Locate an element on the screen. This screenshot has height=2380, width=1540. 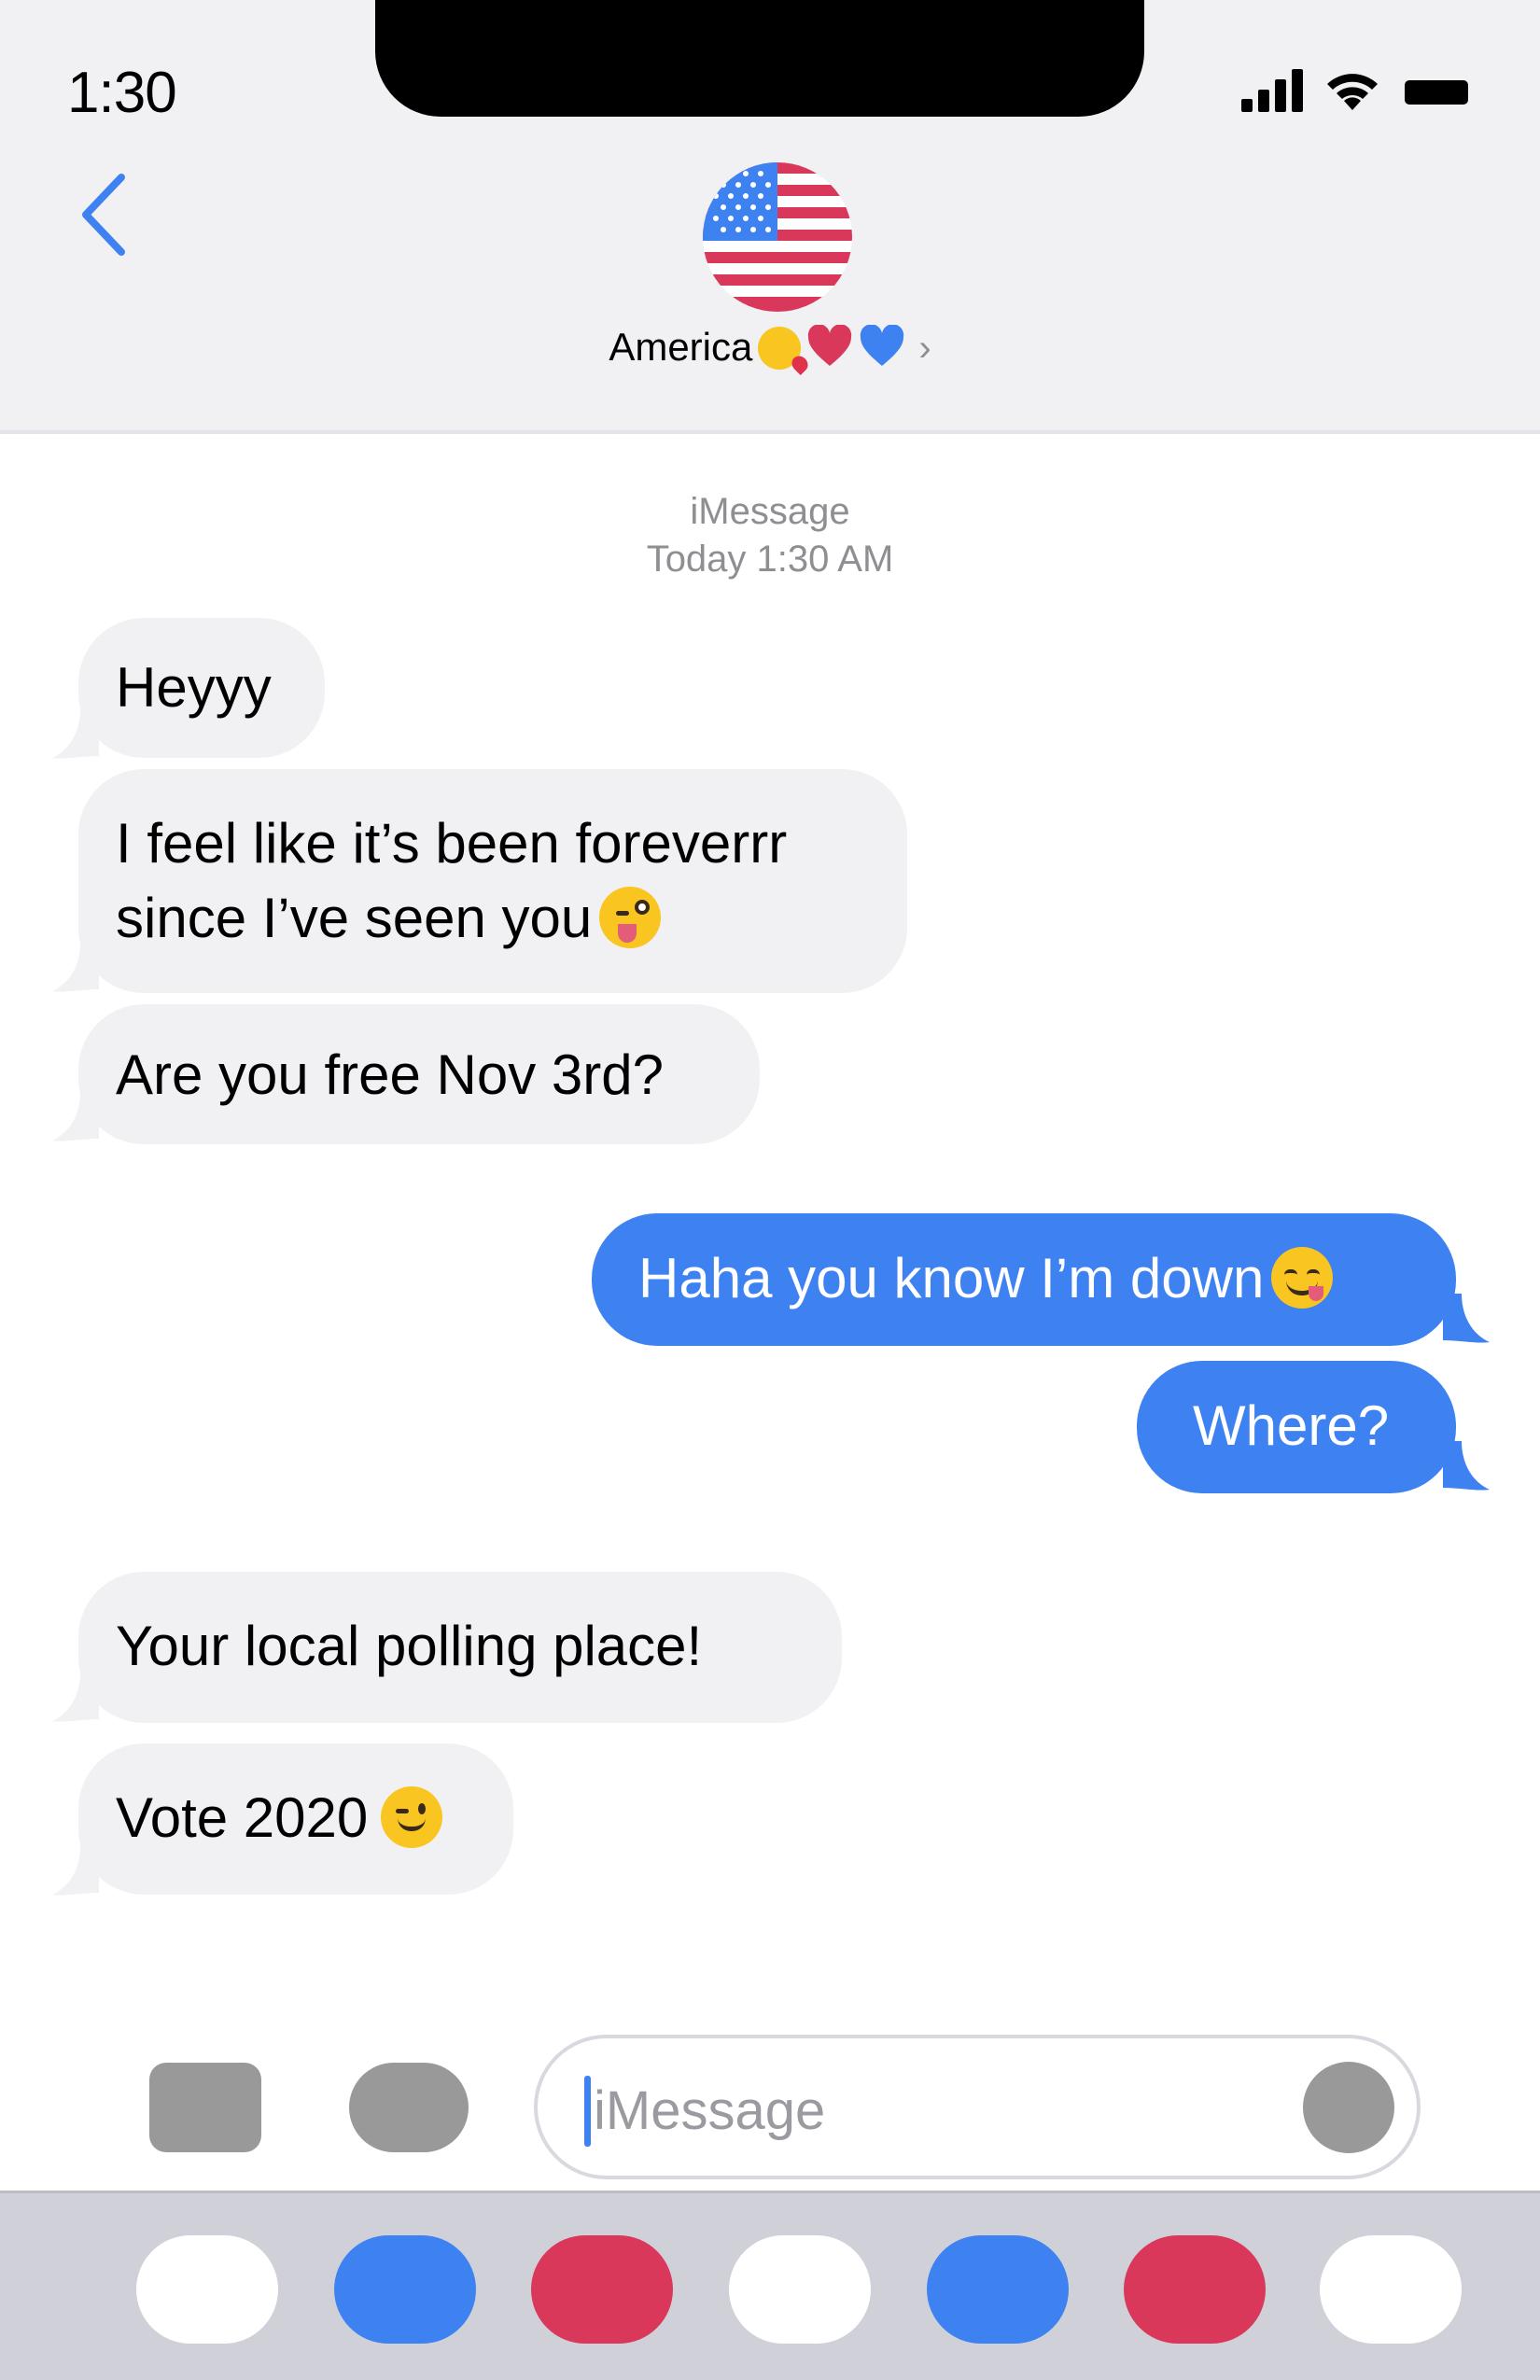
blue-heart-icon is located at coordinates (882, 345).